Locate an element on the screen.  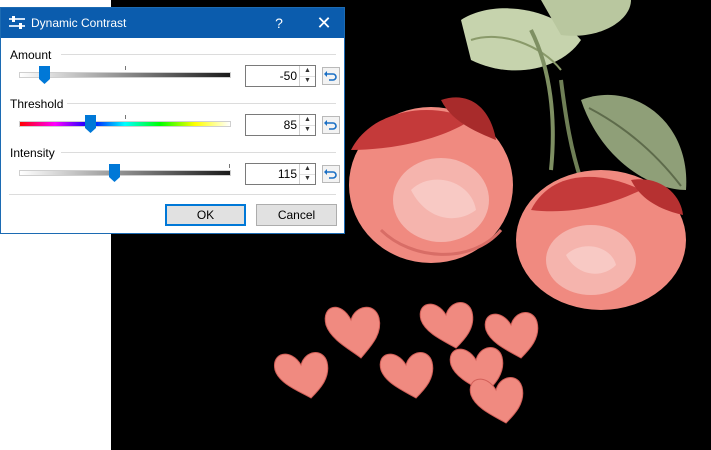
threshold-reset-button is located at coordinates (331, 125).